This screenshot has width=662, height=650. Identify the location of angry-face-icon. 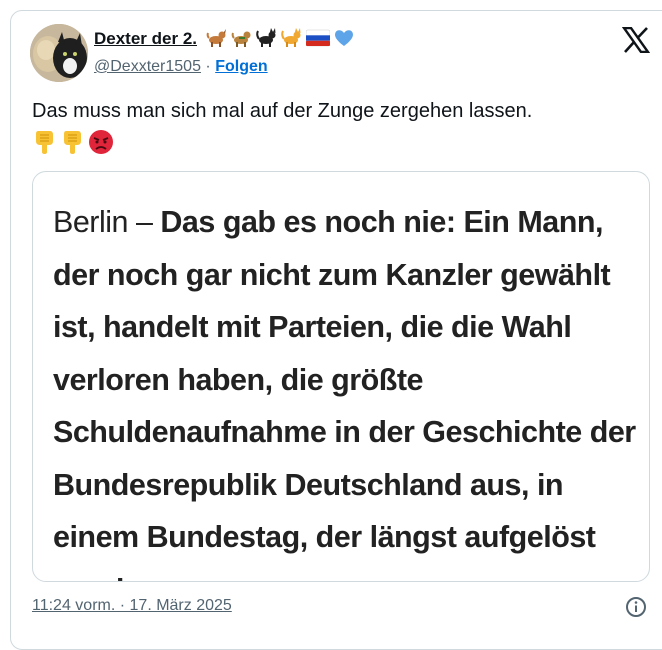
(101, 142).